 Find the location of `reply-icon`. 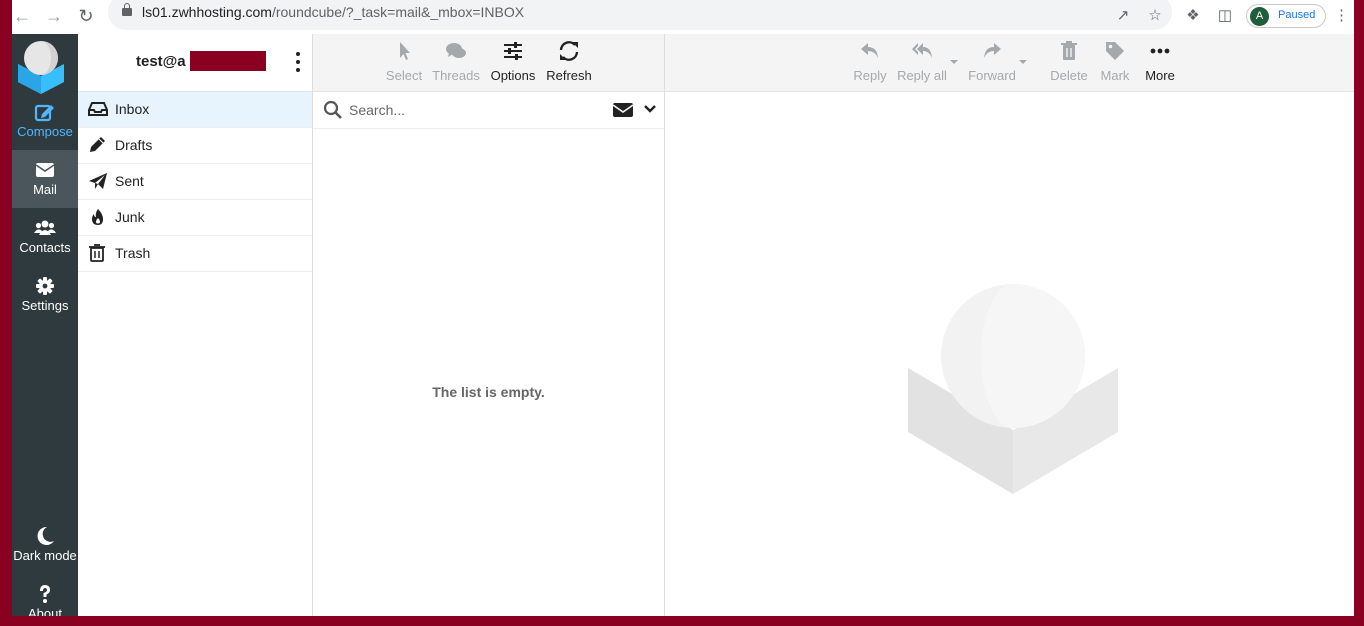

reply-icon is located at coordinates (869, 50).